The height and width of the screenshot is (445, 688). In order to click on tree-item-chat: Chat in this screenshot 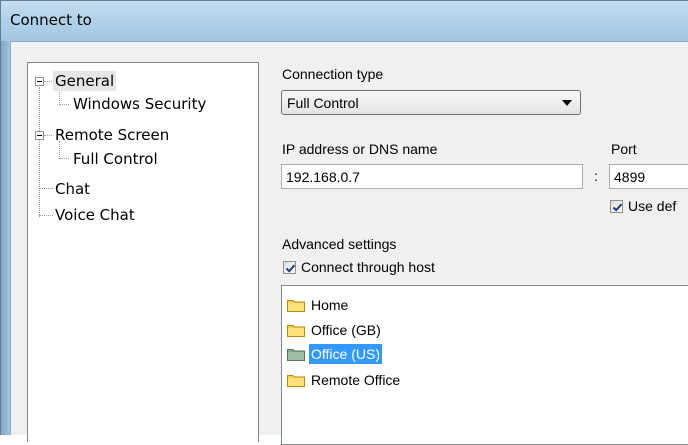, I will do `click(72, 189)`.